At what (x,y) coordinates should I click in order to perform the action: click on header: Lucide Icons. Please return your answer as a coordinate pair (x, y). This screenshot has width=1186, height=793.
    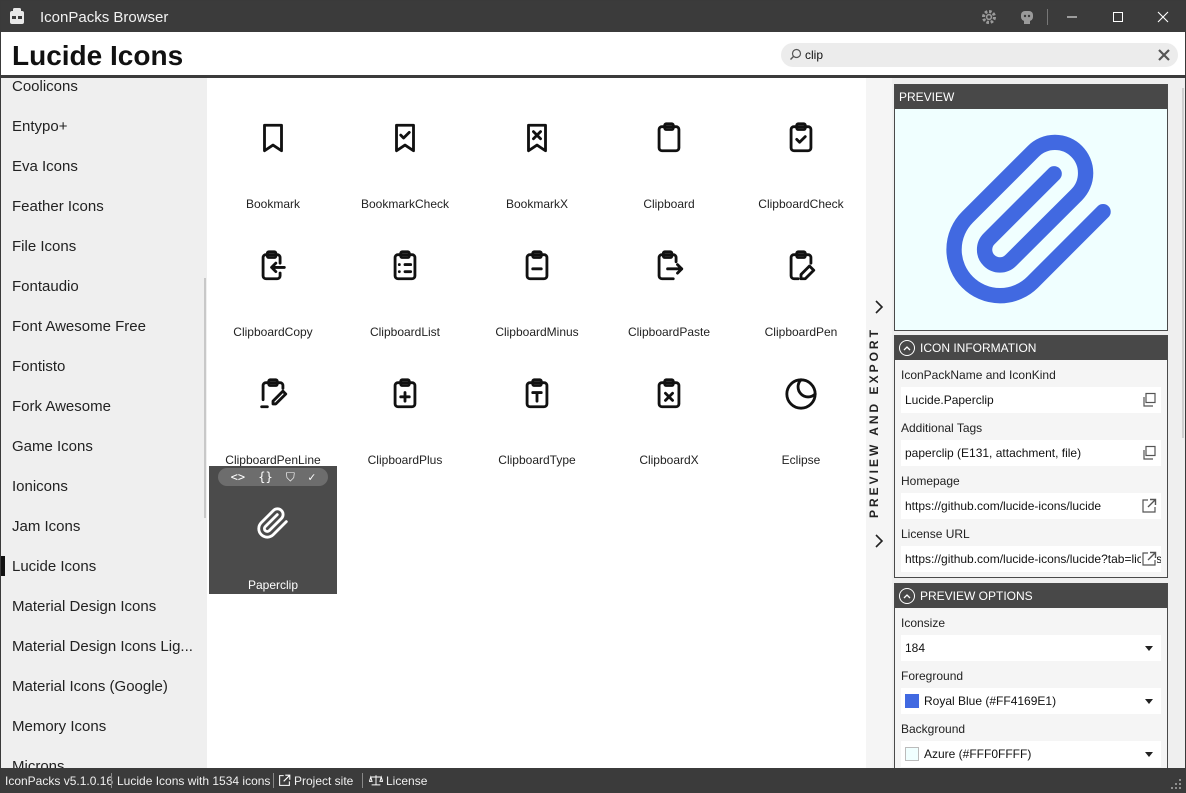
    Looking at the image, I should click on (593, 55).